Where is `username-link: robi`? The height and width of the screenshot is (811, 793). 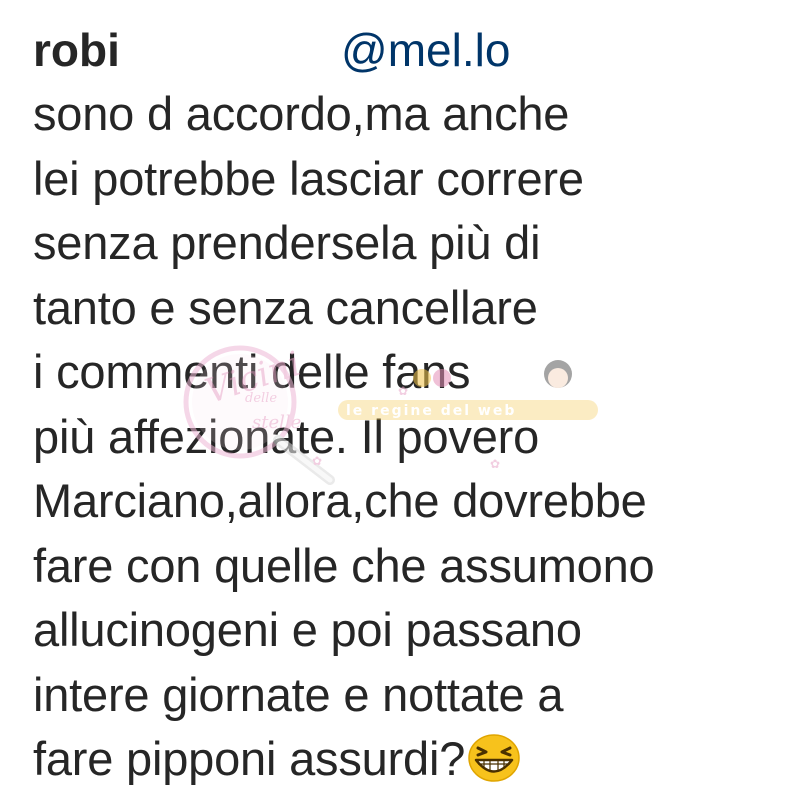 username-link: robi is located at coordinates (187, 50).